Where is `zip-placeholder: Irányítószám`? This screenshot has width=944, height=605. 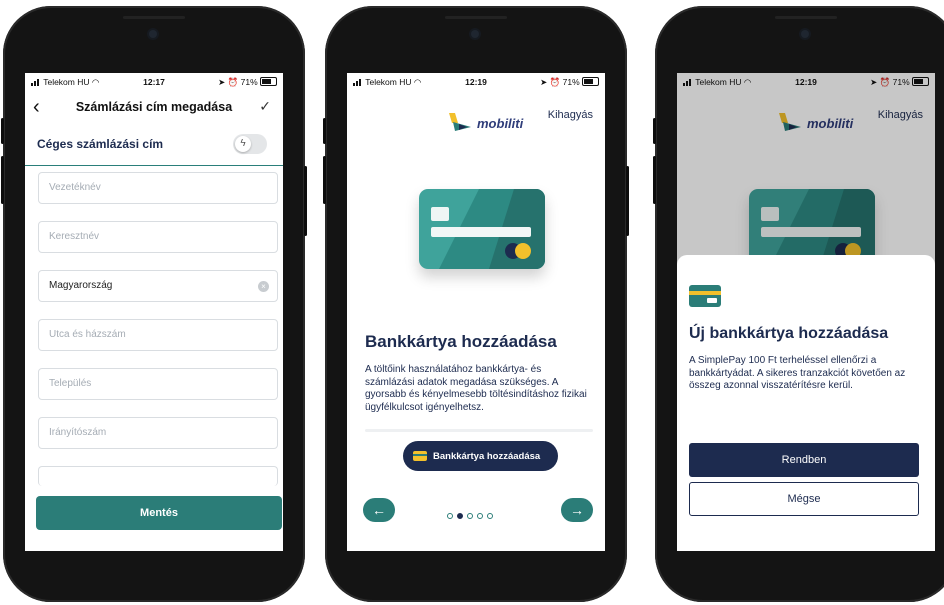 zip-placeholder: Irányítószám is located at coordinates (78, 432).